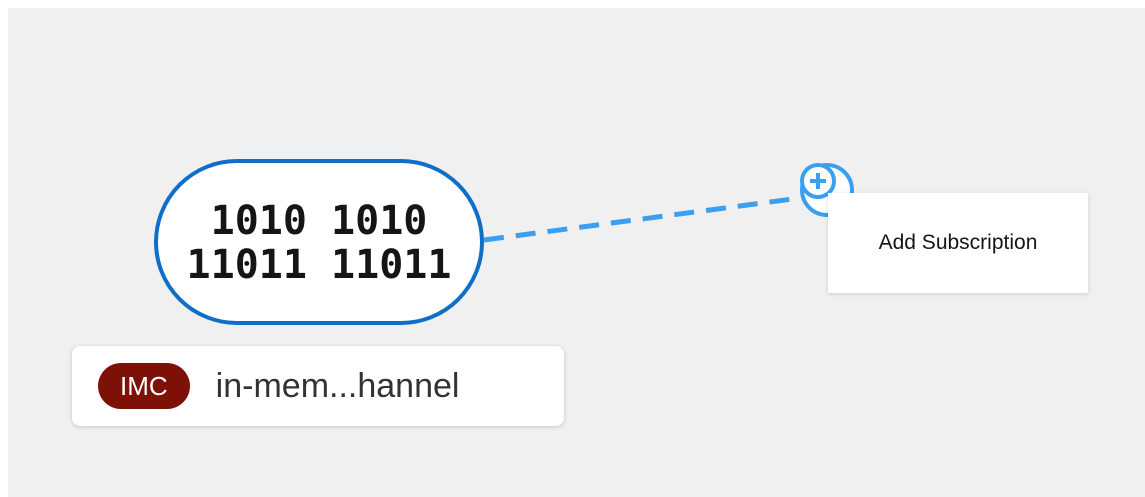  I want to click on imc-badge: IMC, so click(144, 386).